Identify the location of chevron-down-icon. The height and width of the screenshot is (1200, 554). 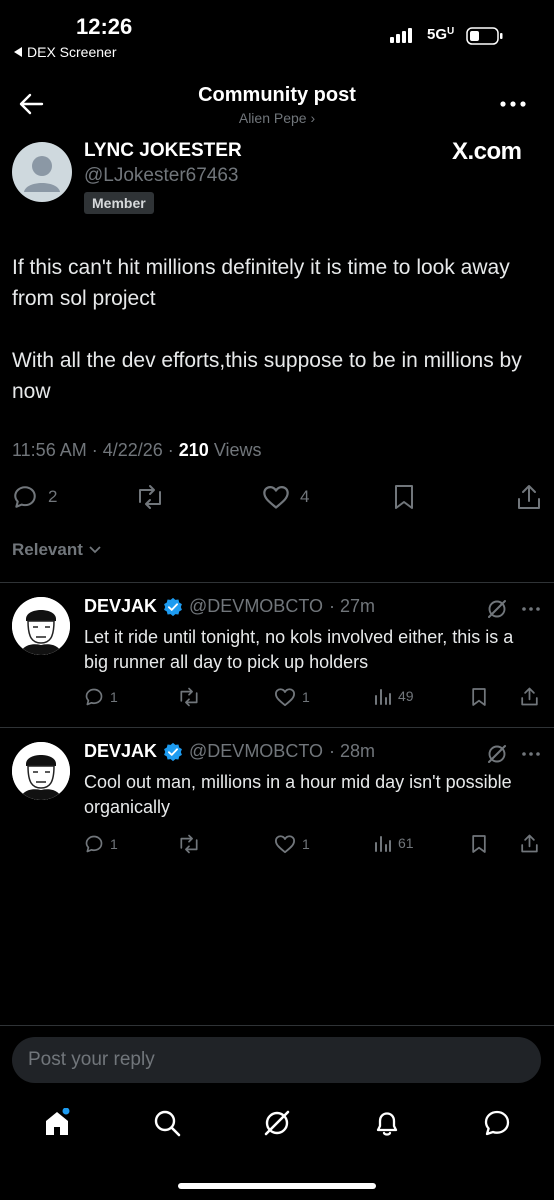
(95, 550).